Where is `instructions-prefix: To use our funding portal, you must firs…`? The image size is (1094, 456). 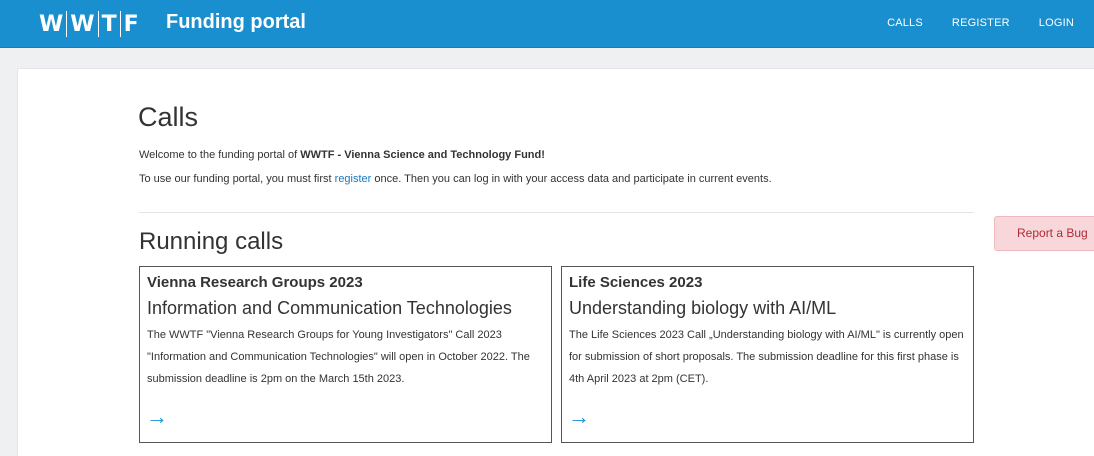 instructions-prefix: To use our funding portal, you must firs… is located at coordinates (237, 179).